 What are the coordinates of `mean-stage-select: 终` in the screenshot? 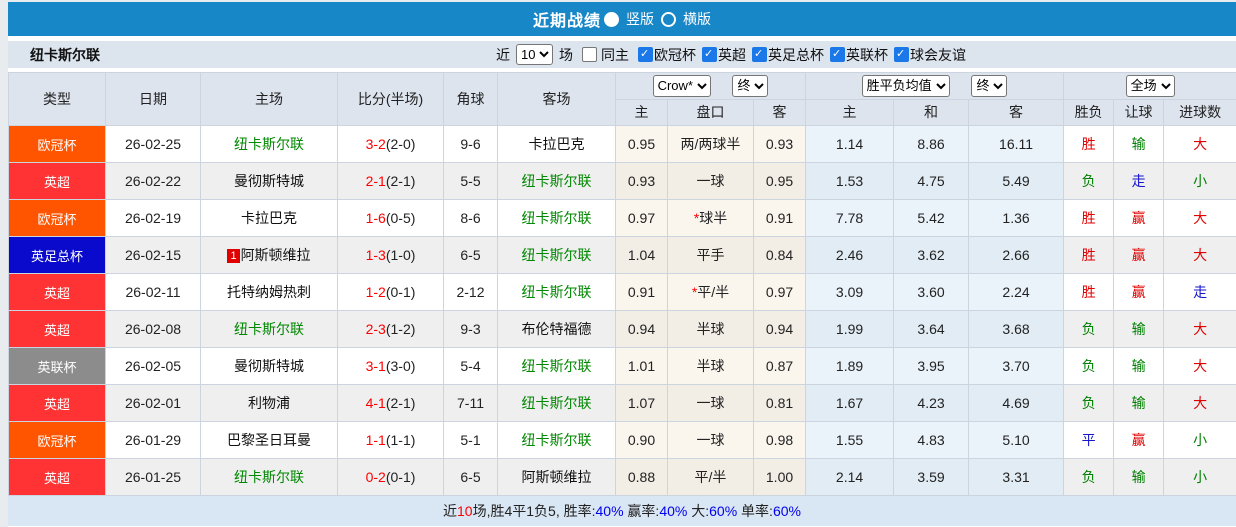 It's located at (989, 86).